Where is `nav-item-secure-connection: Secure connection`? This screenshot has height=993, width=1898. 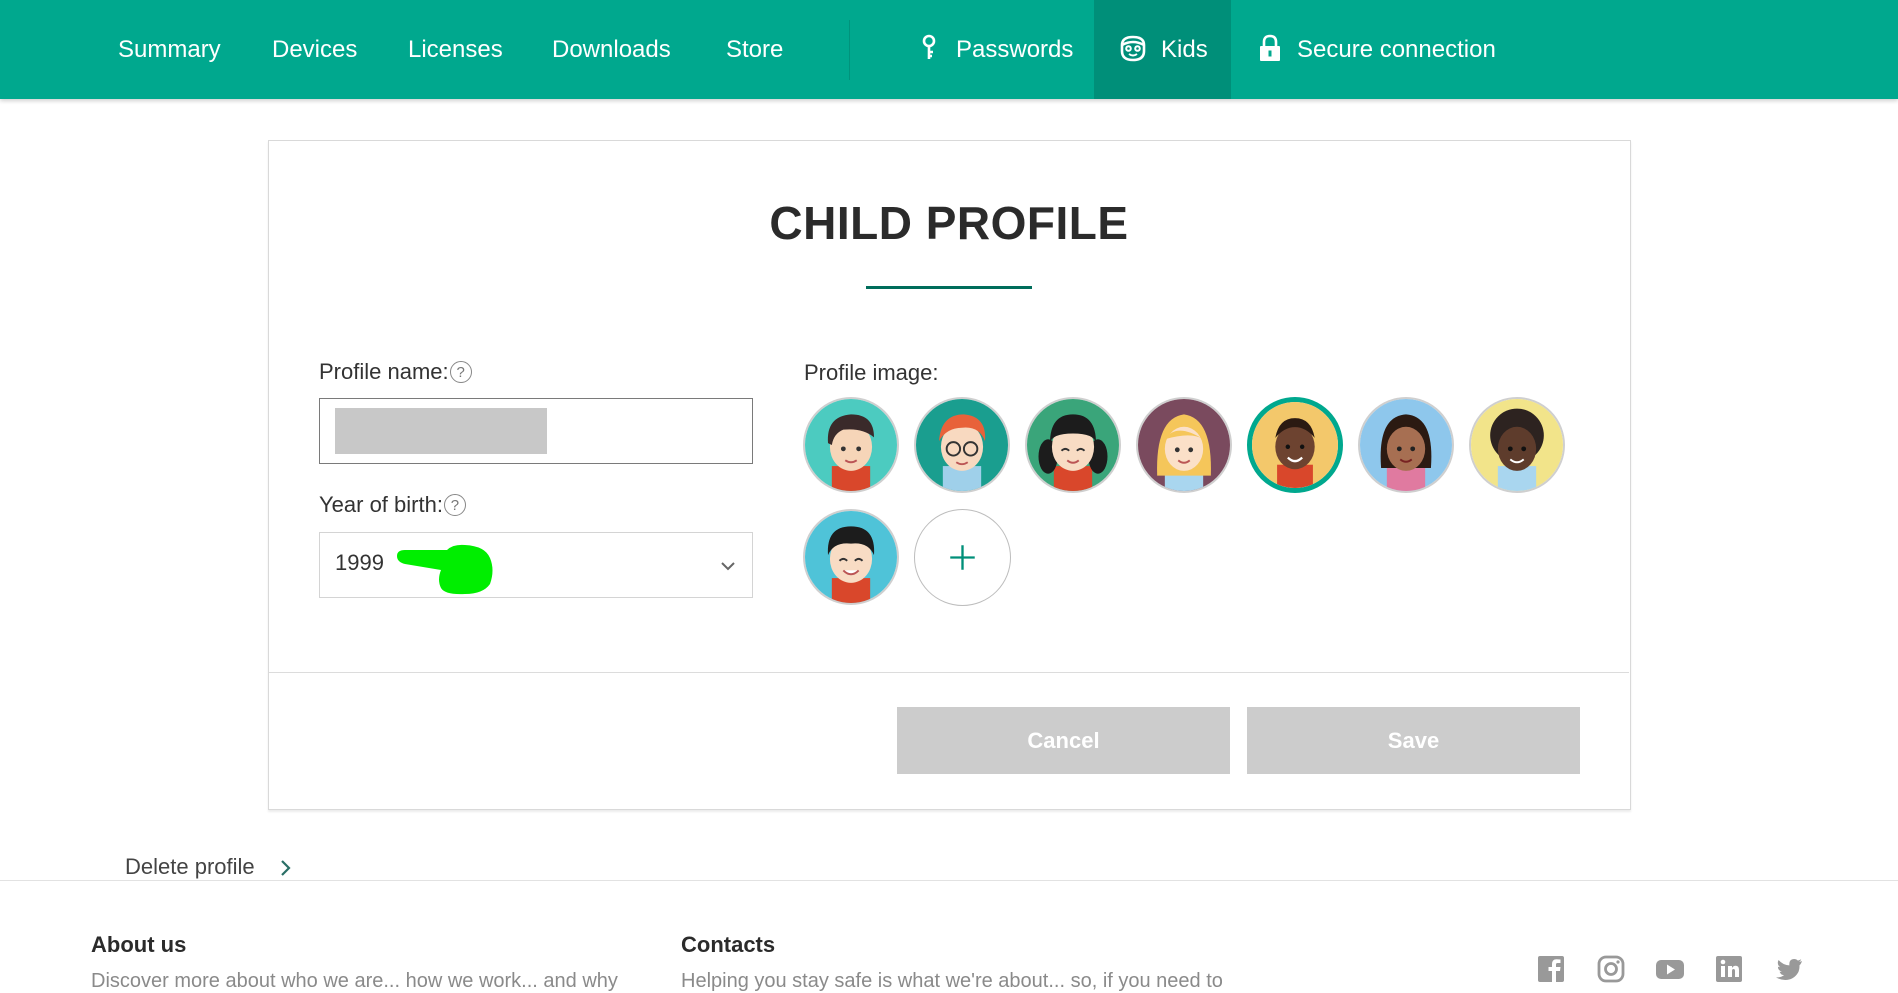
nav-item-secure-connection: Secure connection is located at coordinates (1396, 49).